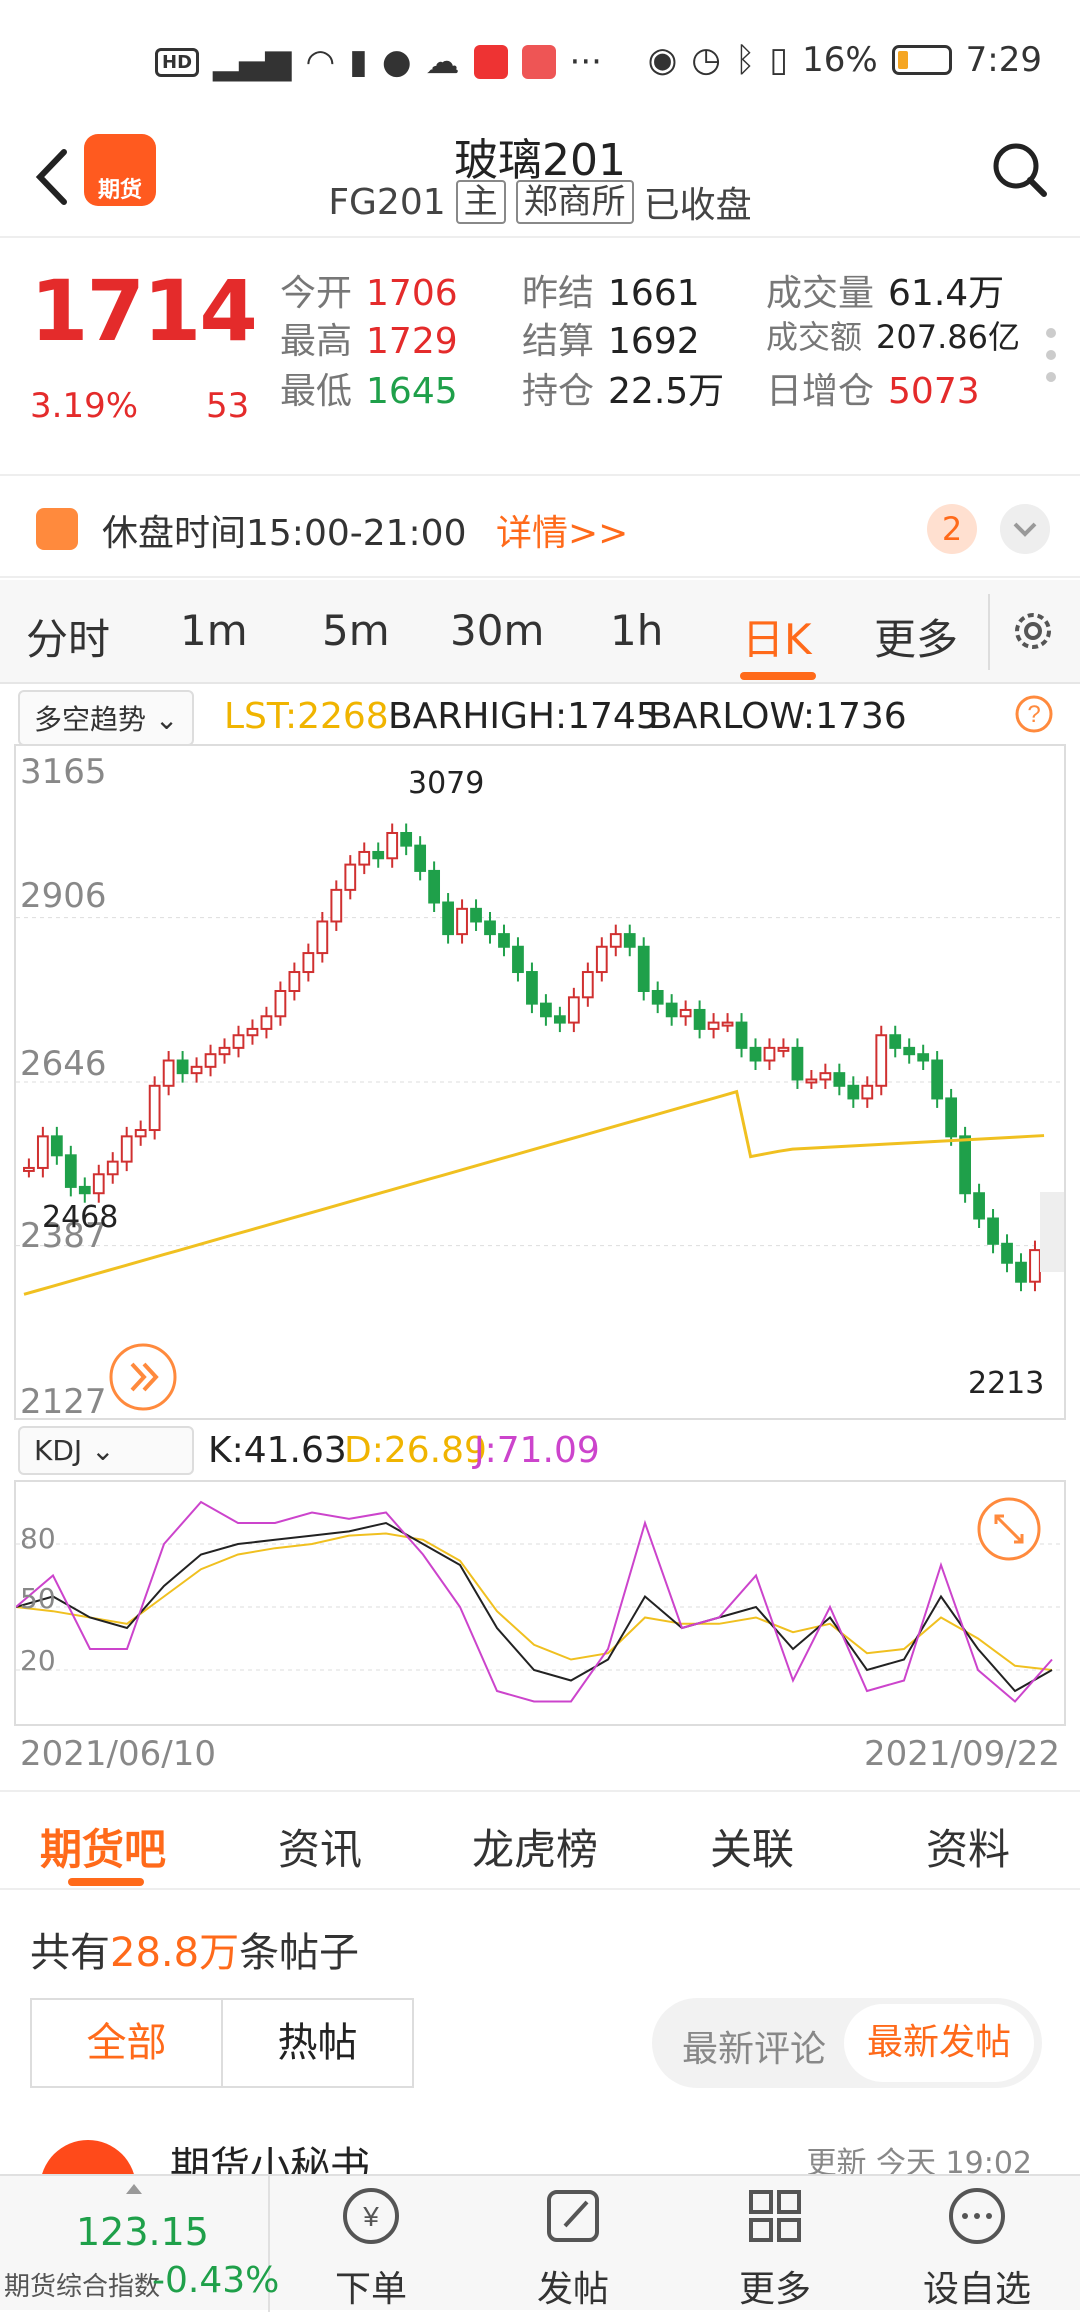 The image size is (1080, 2312). What do you see at coordinates (562, 530) in the screenshot?
I see `notice-details-link: 详情>>` at bounding box center [562, 530].